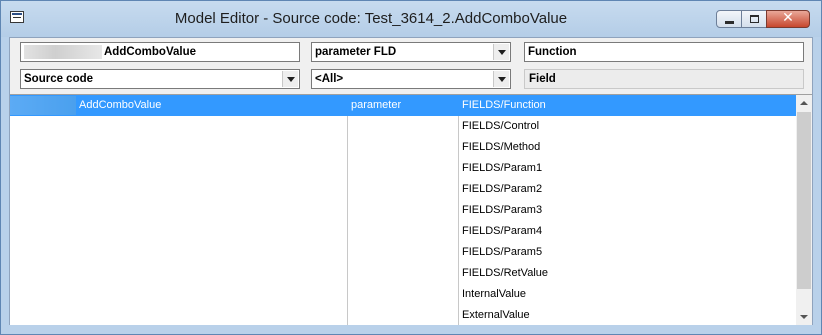 This screenshot has height=335, width=822. I want to click on list-item-field: FIELDS/Param1, so click(502, 168).